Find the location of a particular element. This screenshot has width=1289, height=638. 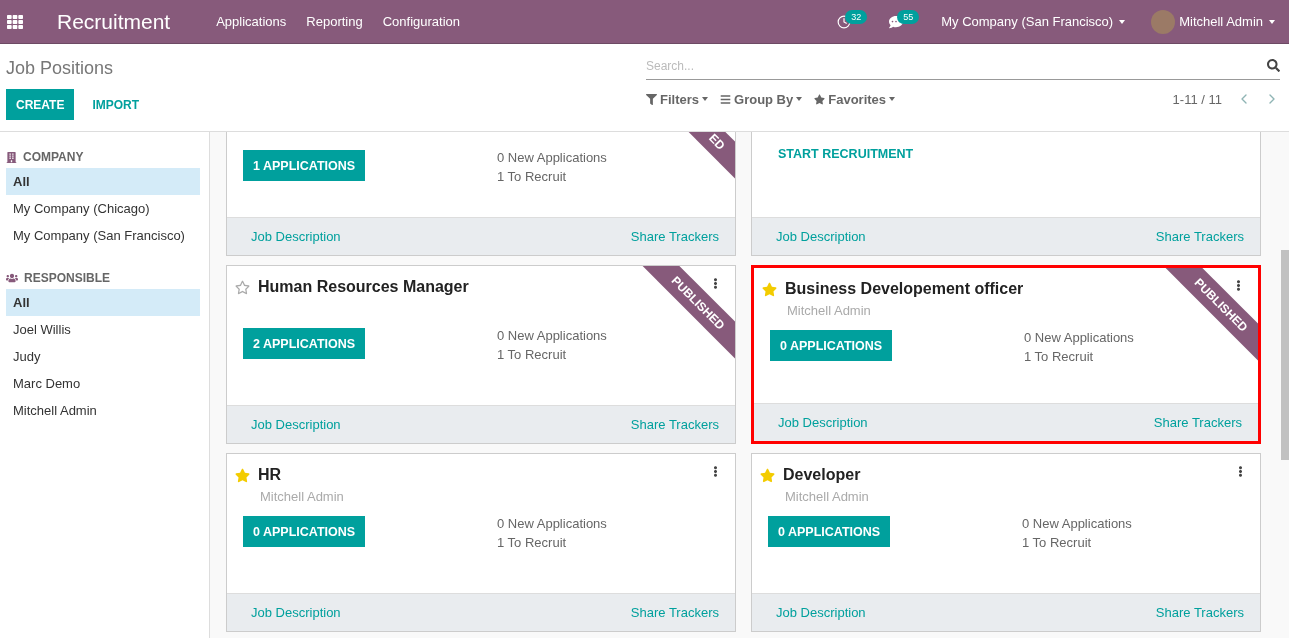

search-icon is located at coordinates (1273, 65).